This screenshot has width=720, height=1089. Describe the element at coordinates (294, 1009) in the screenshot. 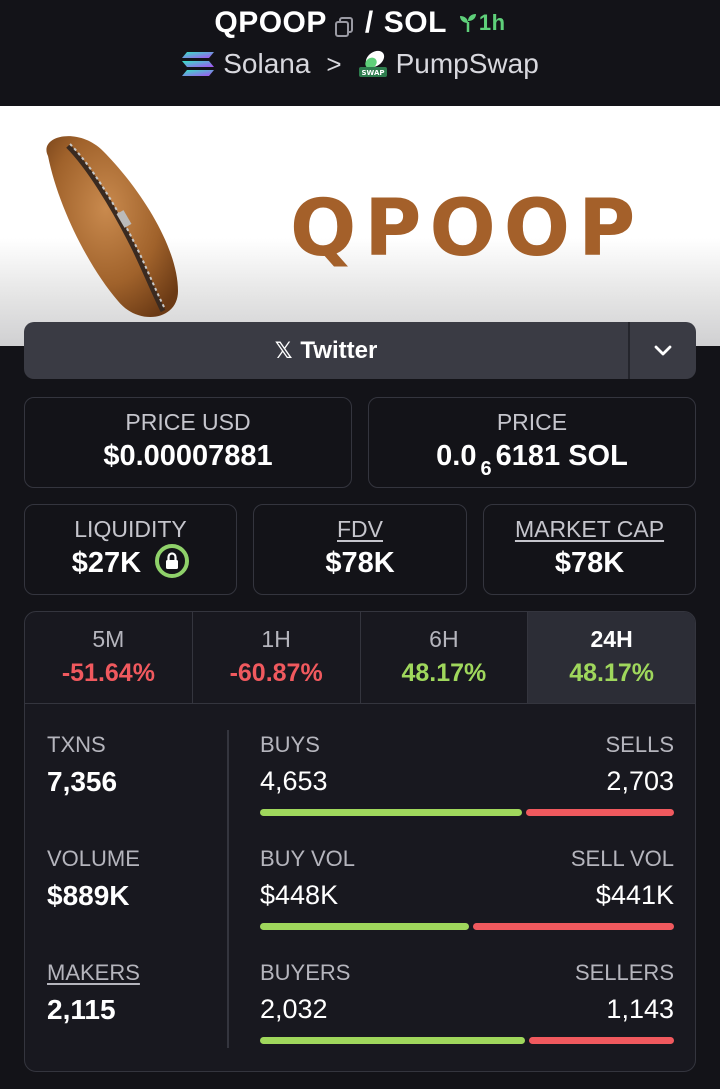

I see `buyers-value: 2,032` at that location.